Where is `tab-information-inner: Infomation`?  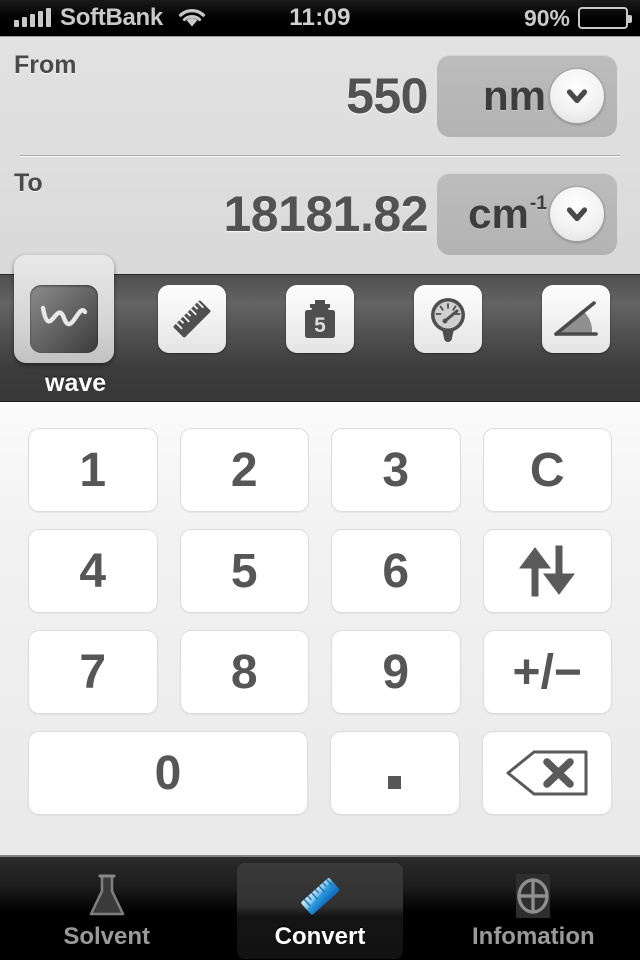 tab-information-inner: Infomation is located at coordinates (533, 911).